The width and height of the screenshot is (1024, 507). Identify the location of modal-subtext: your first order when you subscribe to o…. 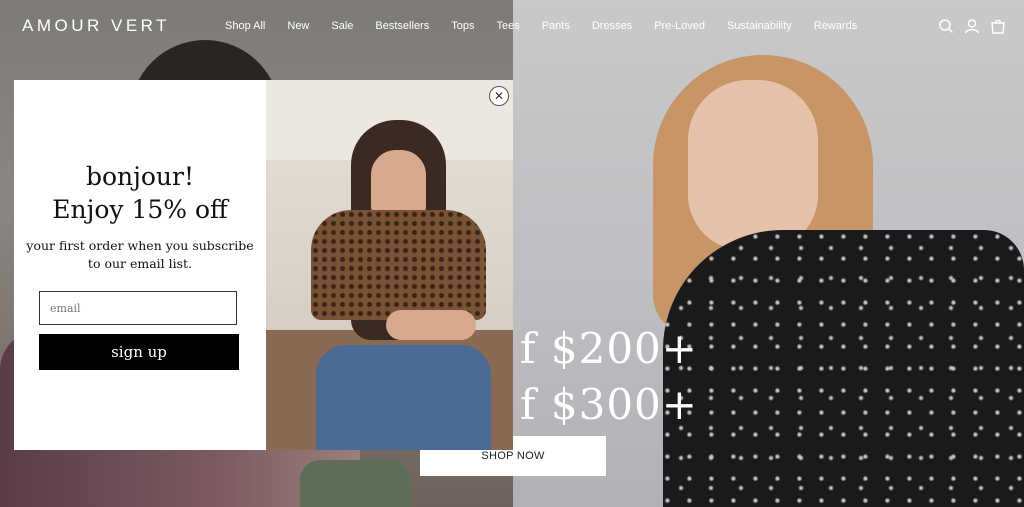
(140, 254).